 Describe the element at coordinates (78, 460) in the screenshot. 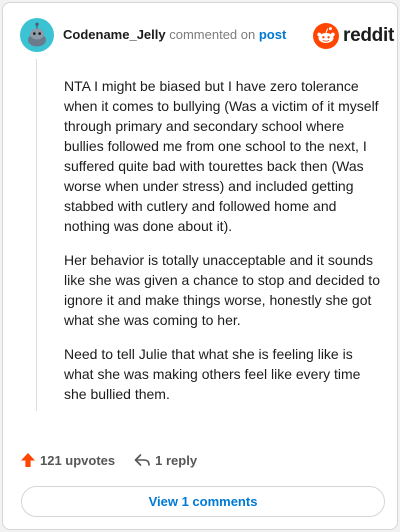

I see `upvote-count: 121 upvotes` at that location.